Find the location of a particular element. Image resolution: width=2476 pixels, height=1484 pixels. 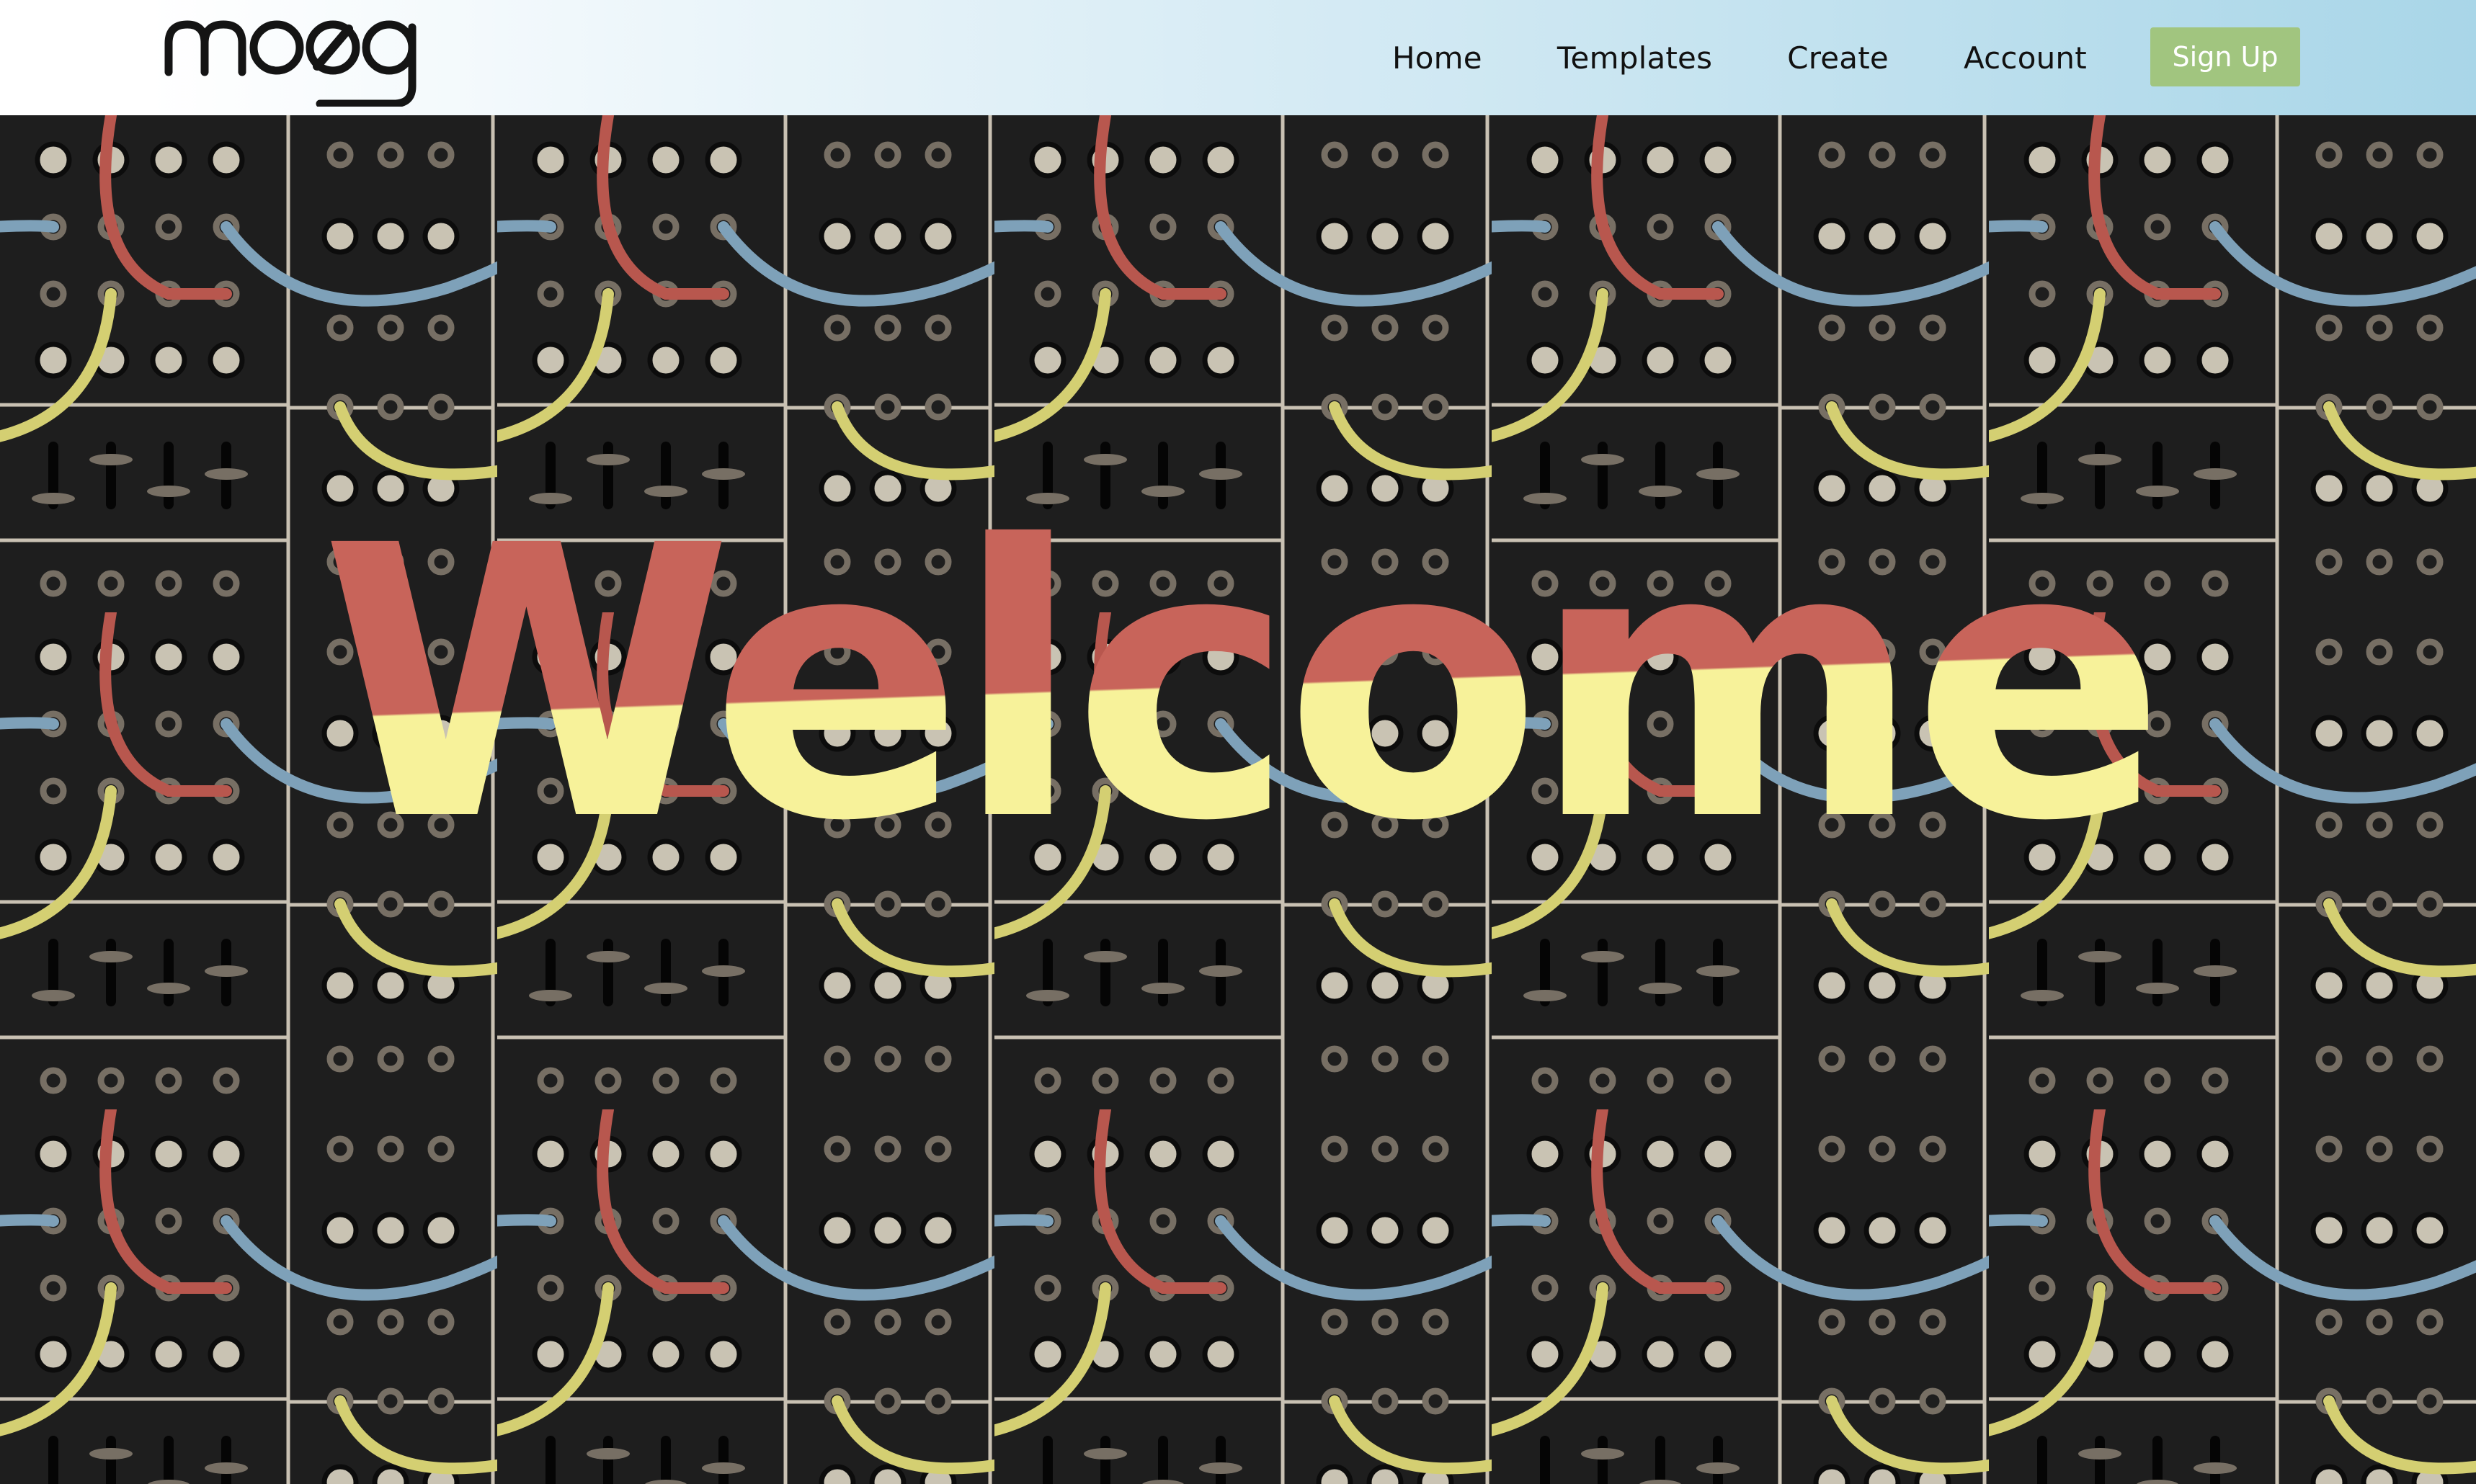

nav-home-link: Home is located at coordinates (1437, 58).